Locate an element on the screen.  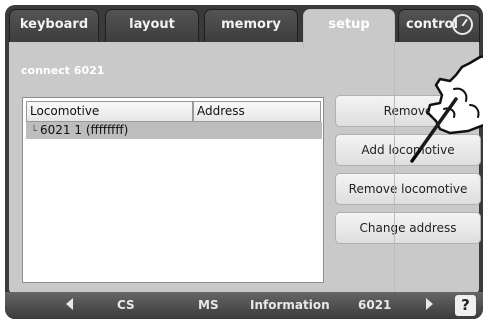
list-item-label: 6021 1 (ffffffff) is located at coordinates (84, 130).